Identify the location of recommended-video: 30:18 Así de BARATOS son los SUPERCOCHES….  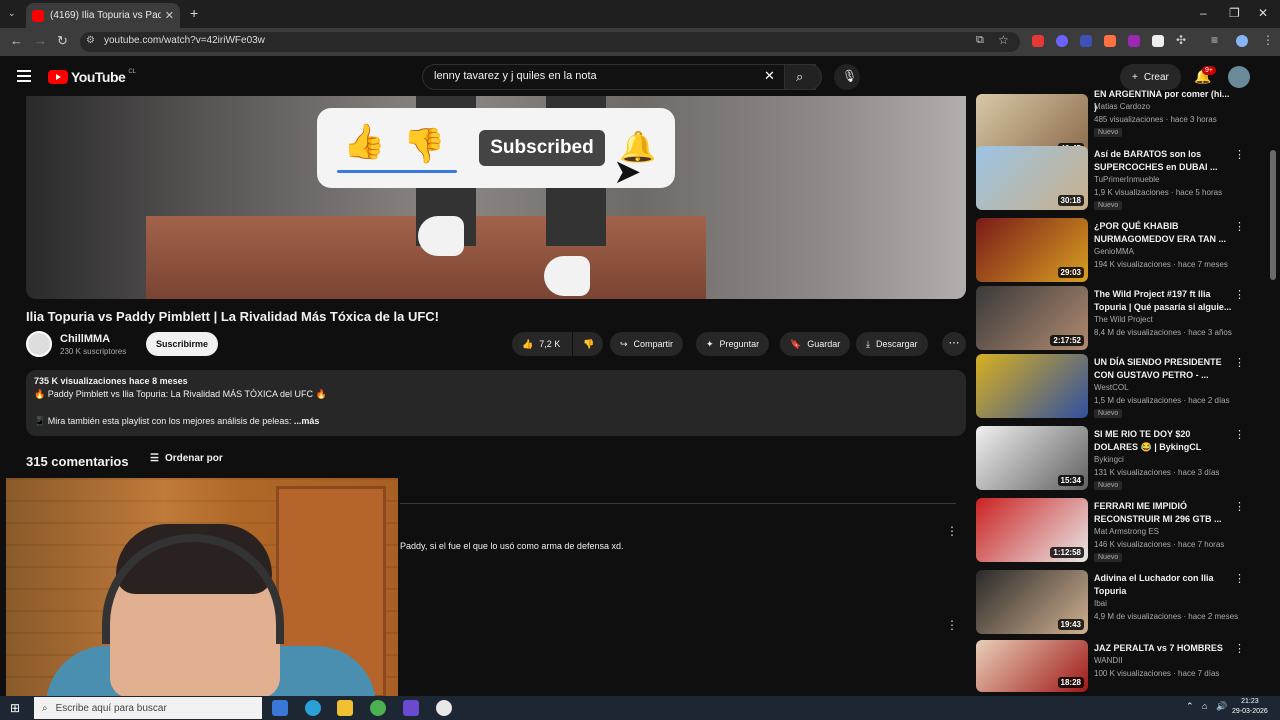
(1124, 178).